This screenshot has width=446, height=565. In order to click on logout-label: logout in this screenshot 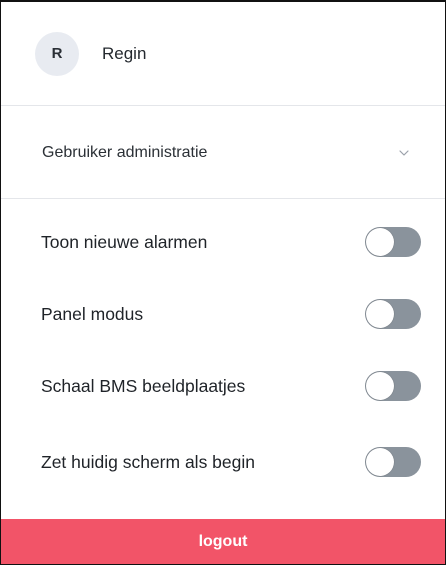, I will do `click(223, 541)`.